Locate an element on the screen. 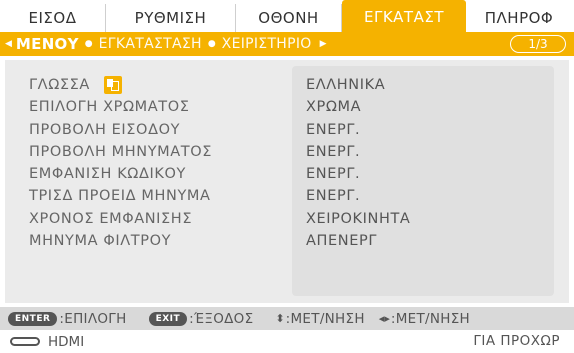  help-nav-text: :ΜΕΤ/ΝΗΣΗ is located at coordinates (430, 318).